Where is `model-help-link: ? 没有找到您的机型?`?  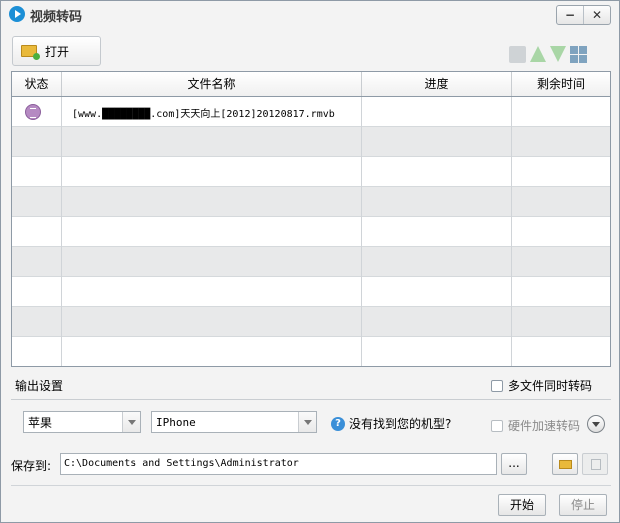 model-help-link: ? 没有找到您的机型? is located at coordinates (391, 423).